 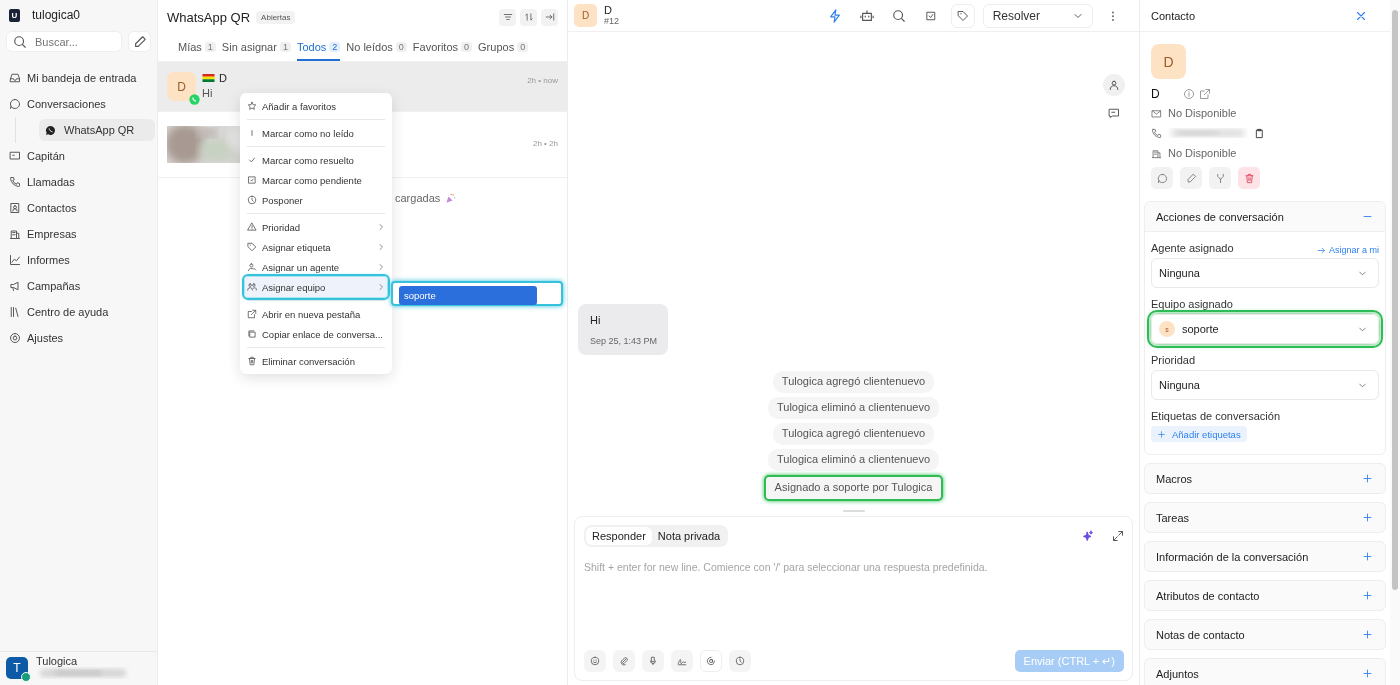 What do you see at coordinates (834, 15) in the screenshot?
I see `lightning-icon` at bounding box center [834, 15].